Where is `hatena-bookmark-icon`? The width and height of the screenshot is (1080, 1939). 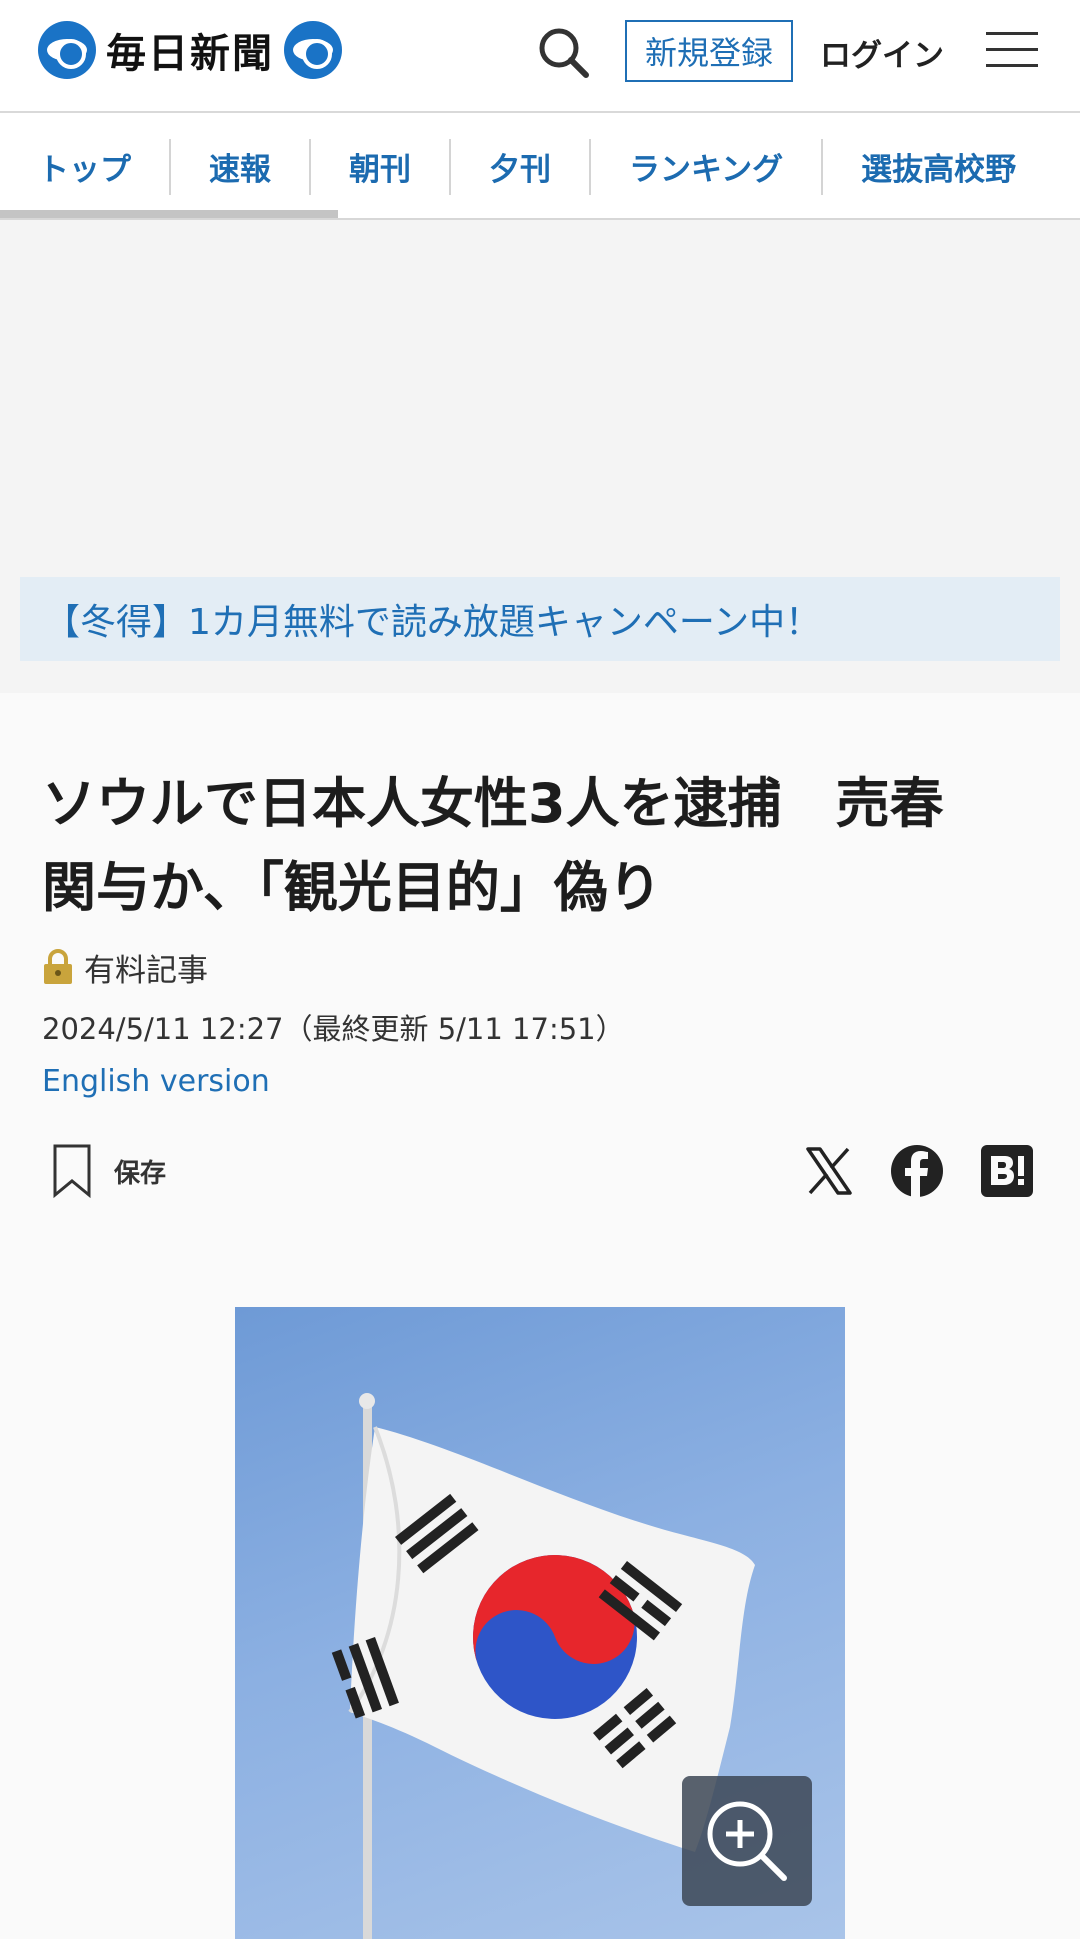 hatena-bookmark-icon is located at coordinates (1007, 1171).